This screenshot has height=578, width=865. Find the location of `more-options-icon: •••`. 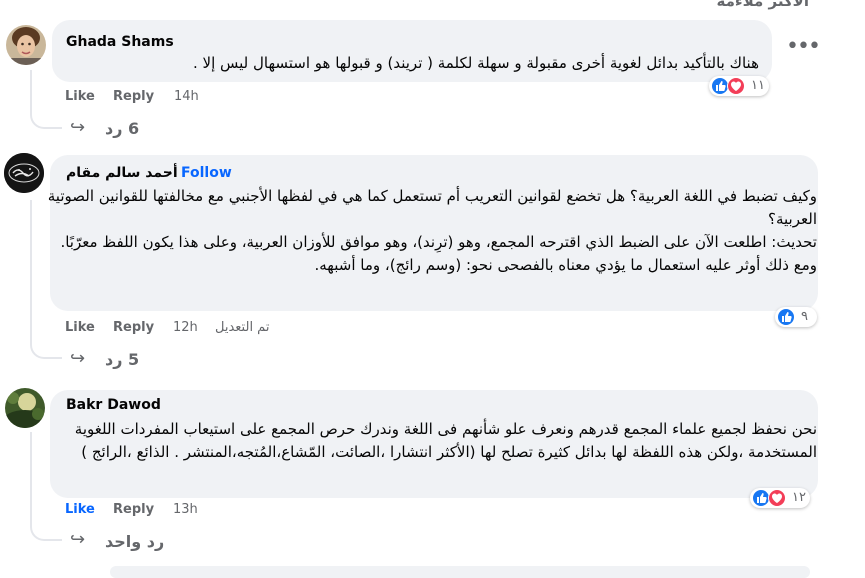

more-options-icon: ••• is located at coordinates (803, 46).